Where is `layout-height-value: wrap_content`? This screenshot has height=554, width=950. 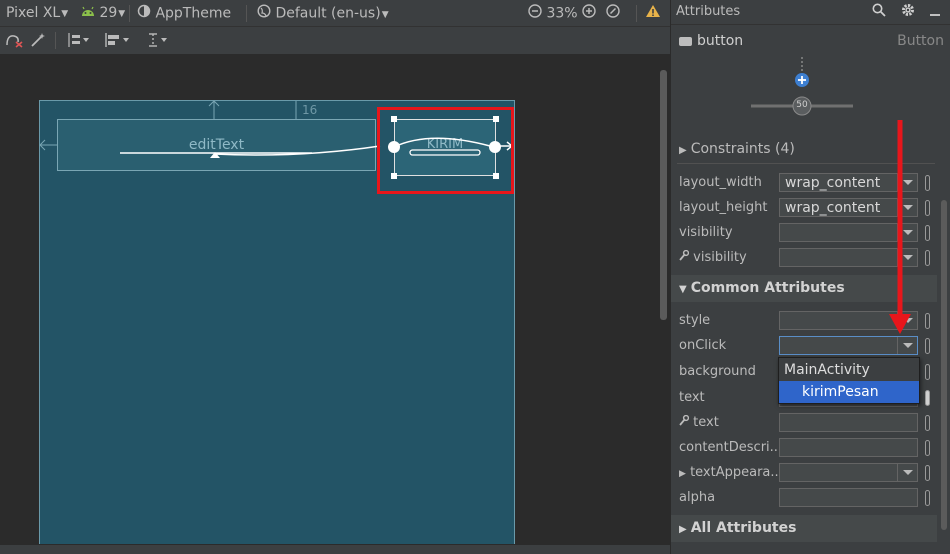 layout-height-value: wrap_content is located at coordinates (833, 208).